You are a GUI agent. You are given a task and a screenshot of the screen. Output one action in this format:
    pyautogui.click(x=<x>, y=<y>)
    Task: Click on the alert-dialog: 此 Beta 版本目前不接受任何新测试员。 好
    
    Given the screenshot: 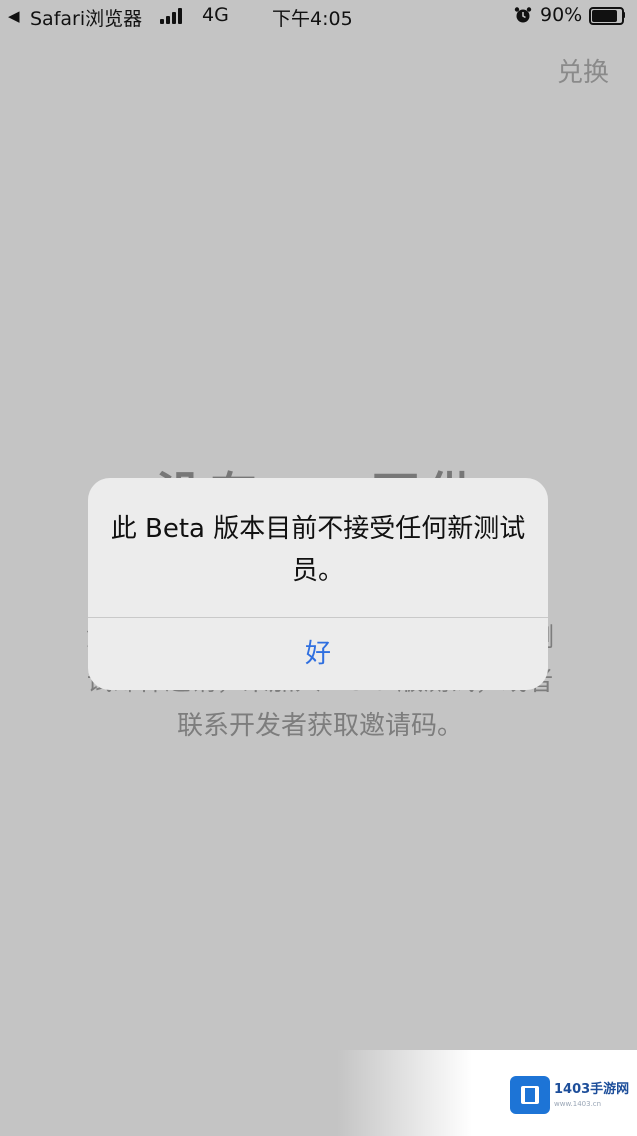 What is the action you would take?
    pyautogui.click(x=318, y=584)
    